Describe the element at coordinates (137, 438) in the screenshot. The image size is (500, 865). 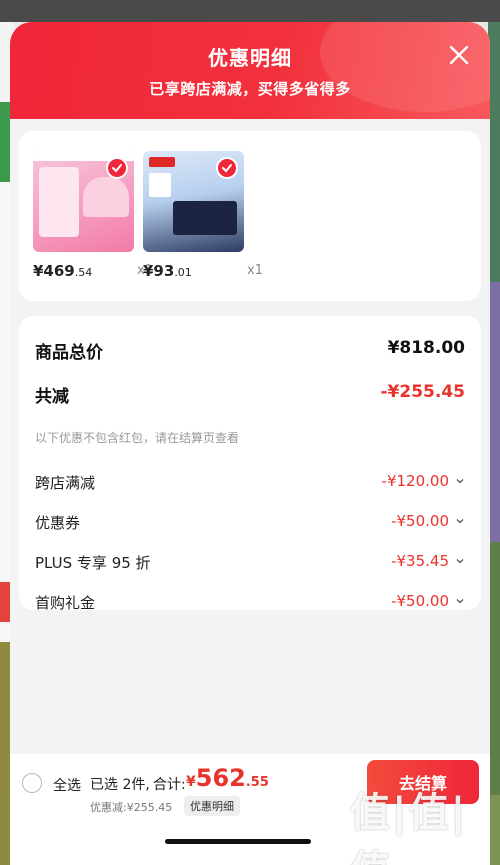
I see `reduction-note: 以下优惠不包含红包，请在结算页查看` at that location.